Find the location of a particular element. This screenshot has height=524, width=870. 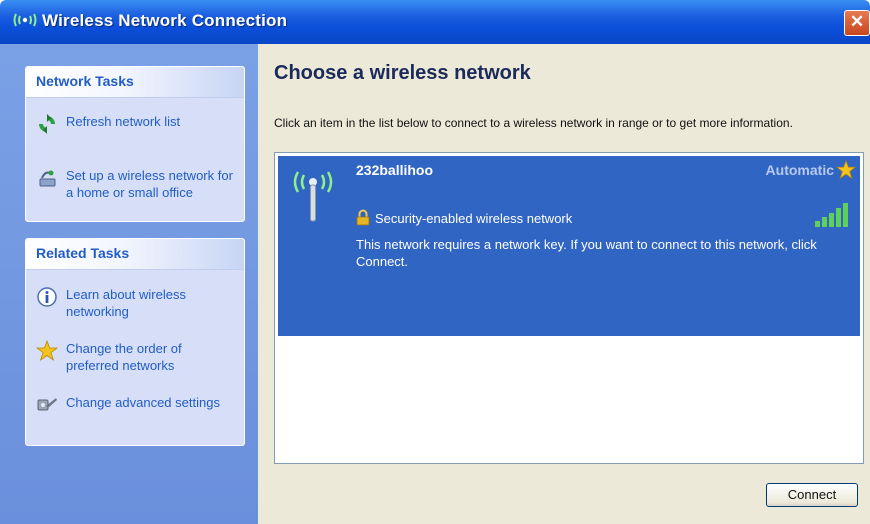

refresh-network-list-label: Refresh network list is located at coordinates (123, 121).